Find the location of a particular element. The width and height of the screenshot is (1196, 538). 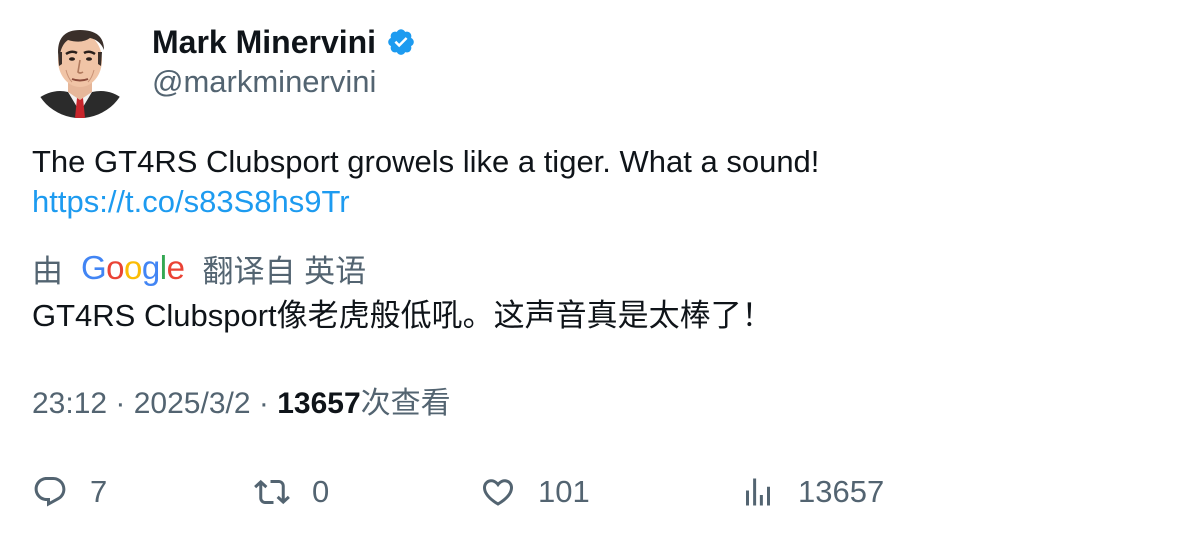

avatar is located at coordinates (80, 70).